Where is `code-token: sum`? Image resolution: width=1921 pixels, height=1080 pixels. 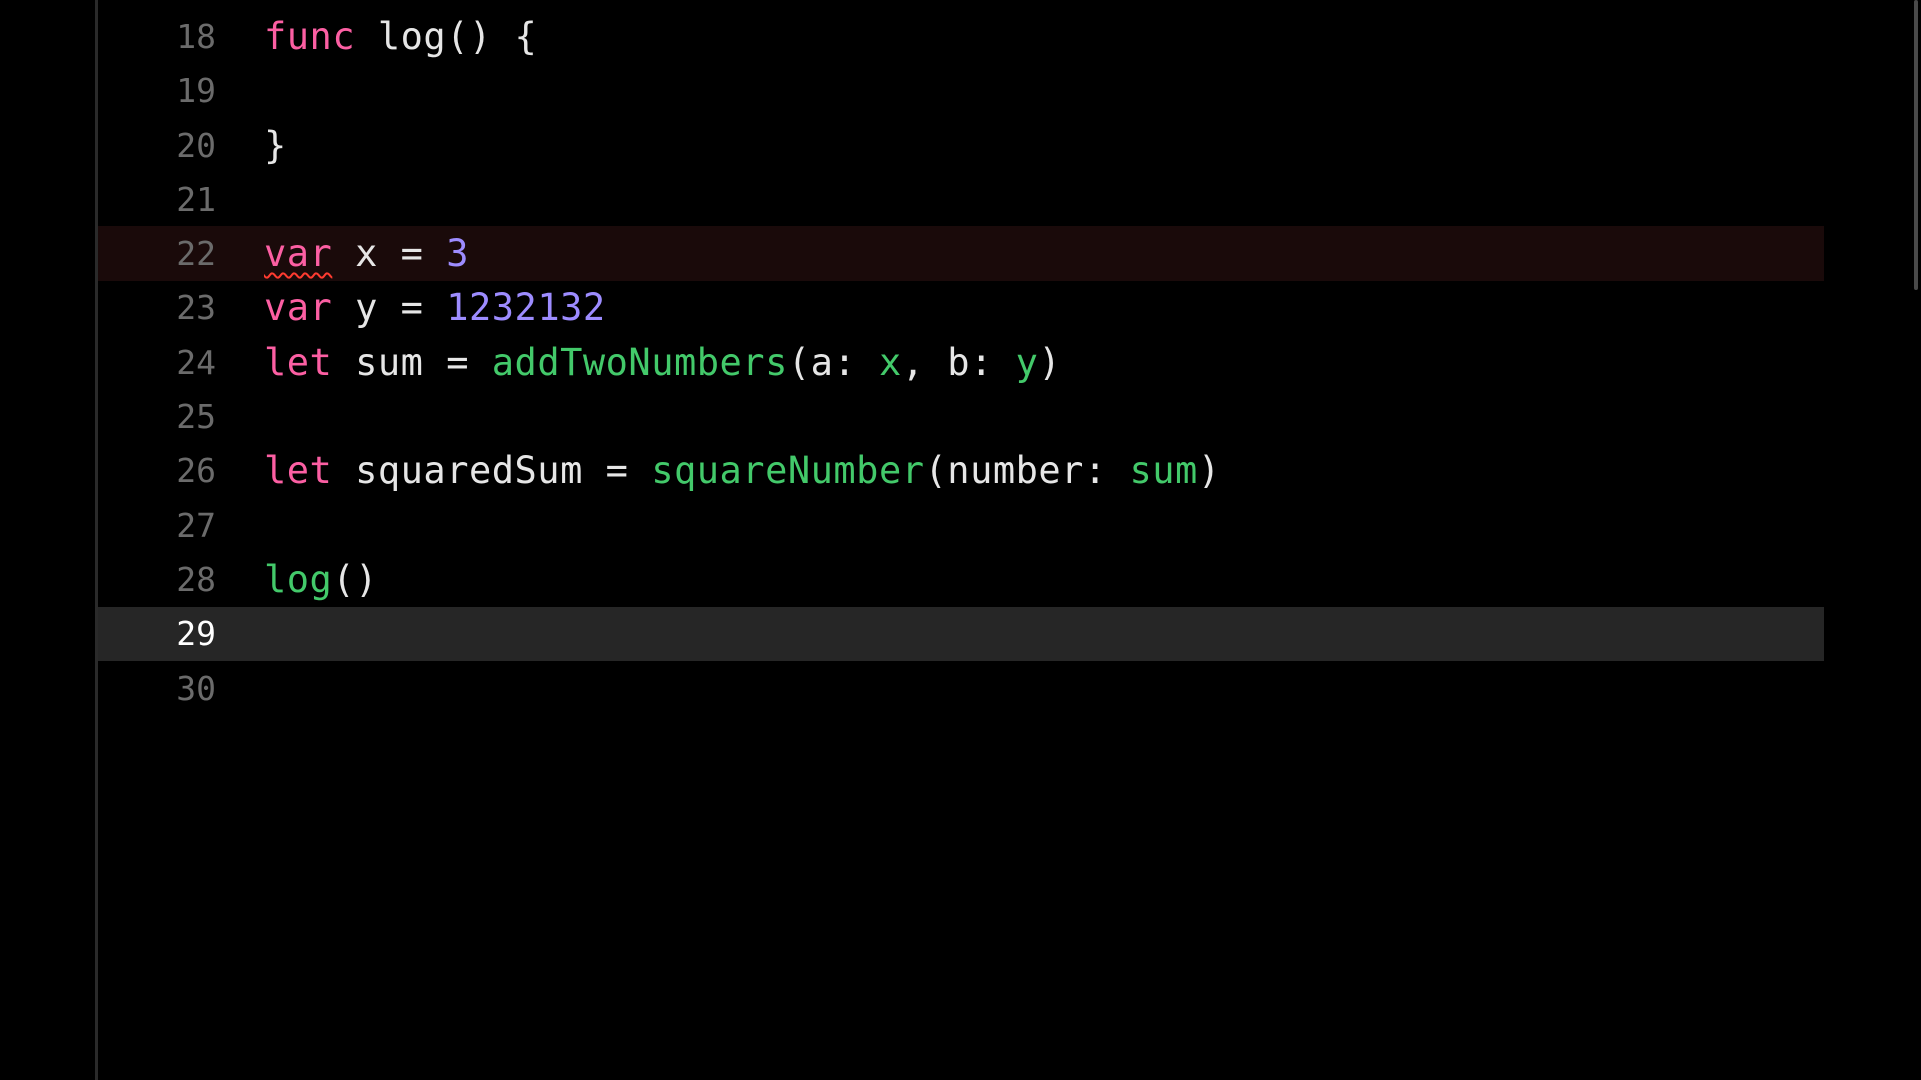 code-token: sum is located at coordinates (1163, 471).